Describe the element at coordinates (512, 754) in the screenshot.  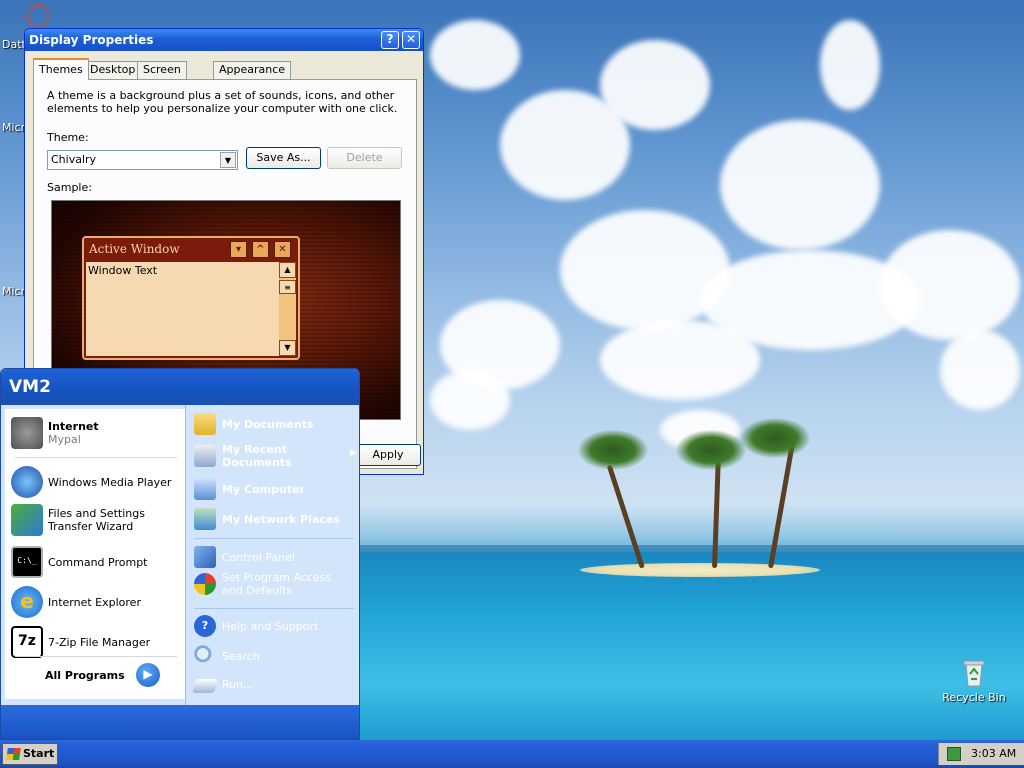
I see `taskbar` at that location.